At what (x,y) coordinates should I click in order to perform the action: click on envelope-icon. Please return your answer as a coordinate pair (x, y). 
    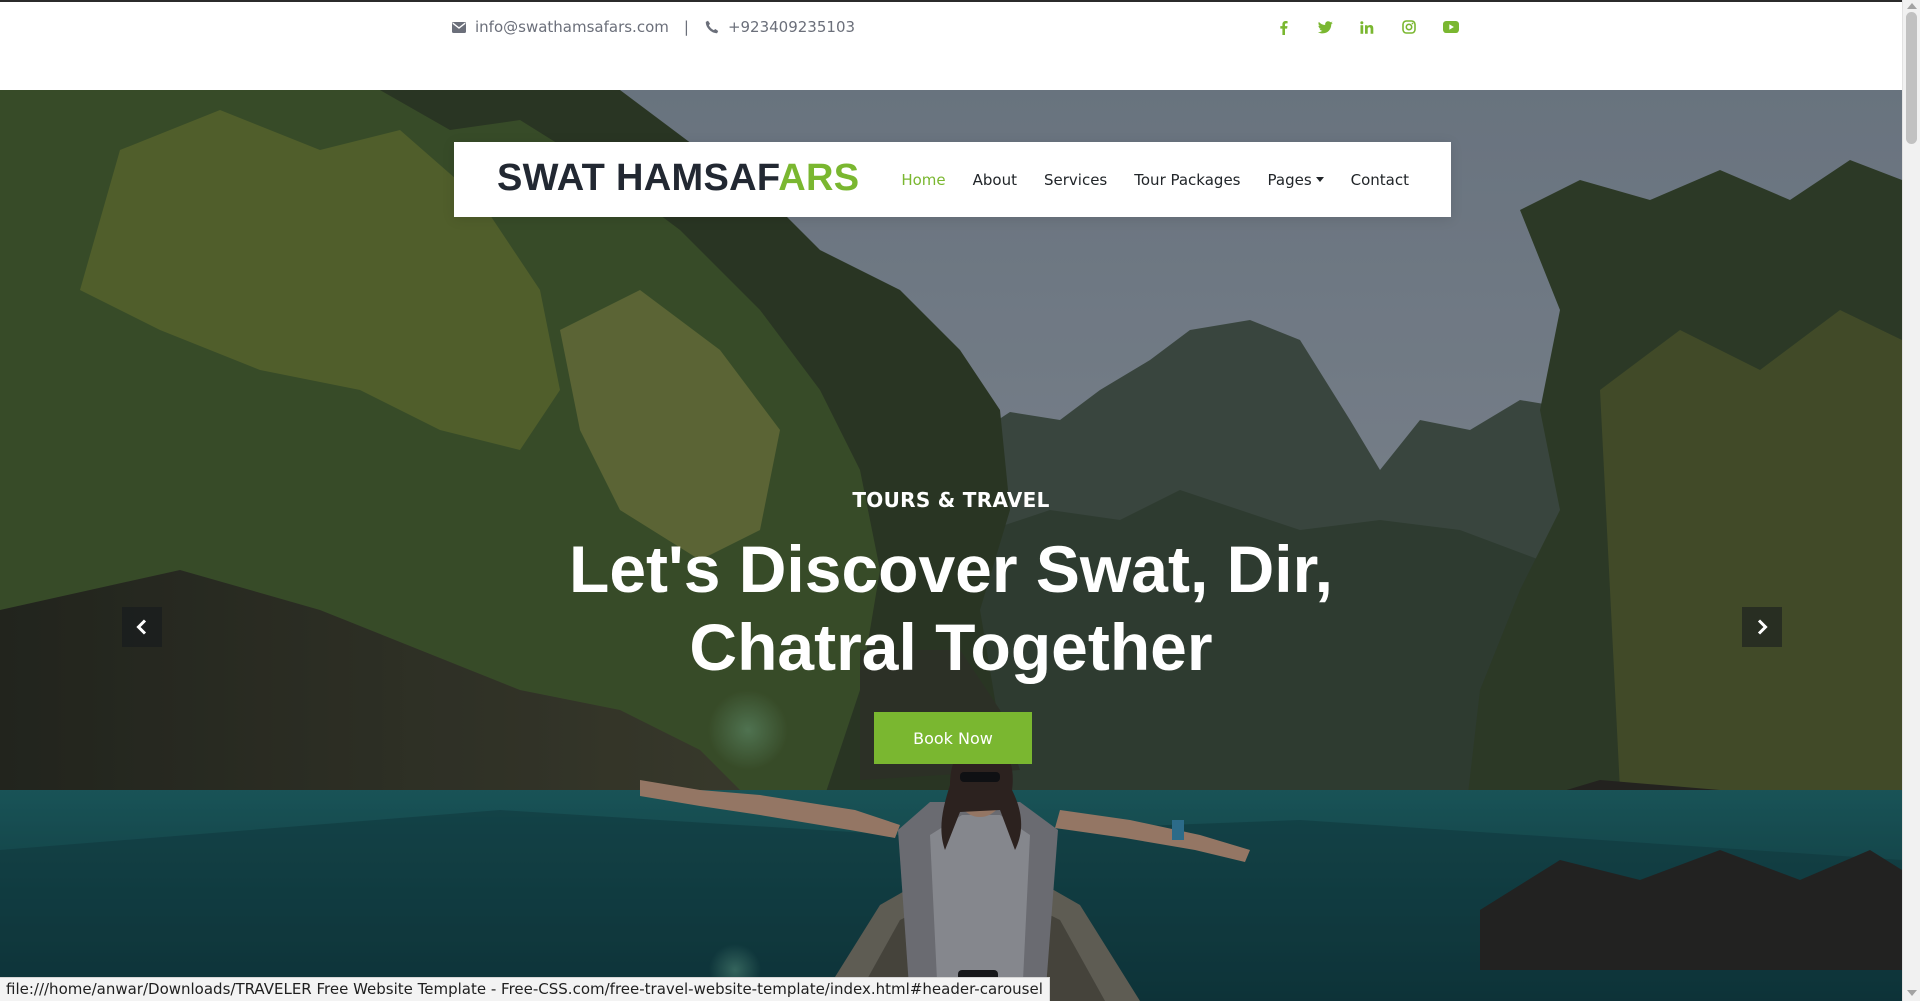
    Looking at the image, I should click on (459, 27).